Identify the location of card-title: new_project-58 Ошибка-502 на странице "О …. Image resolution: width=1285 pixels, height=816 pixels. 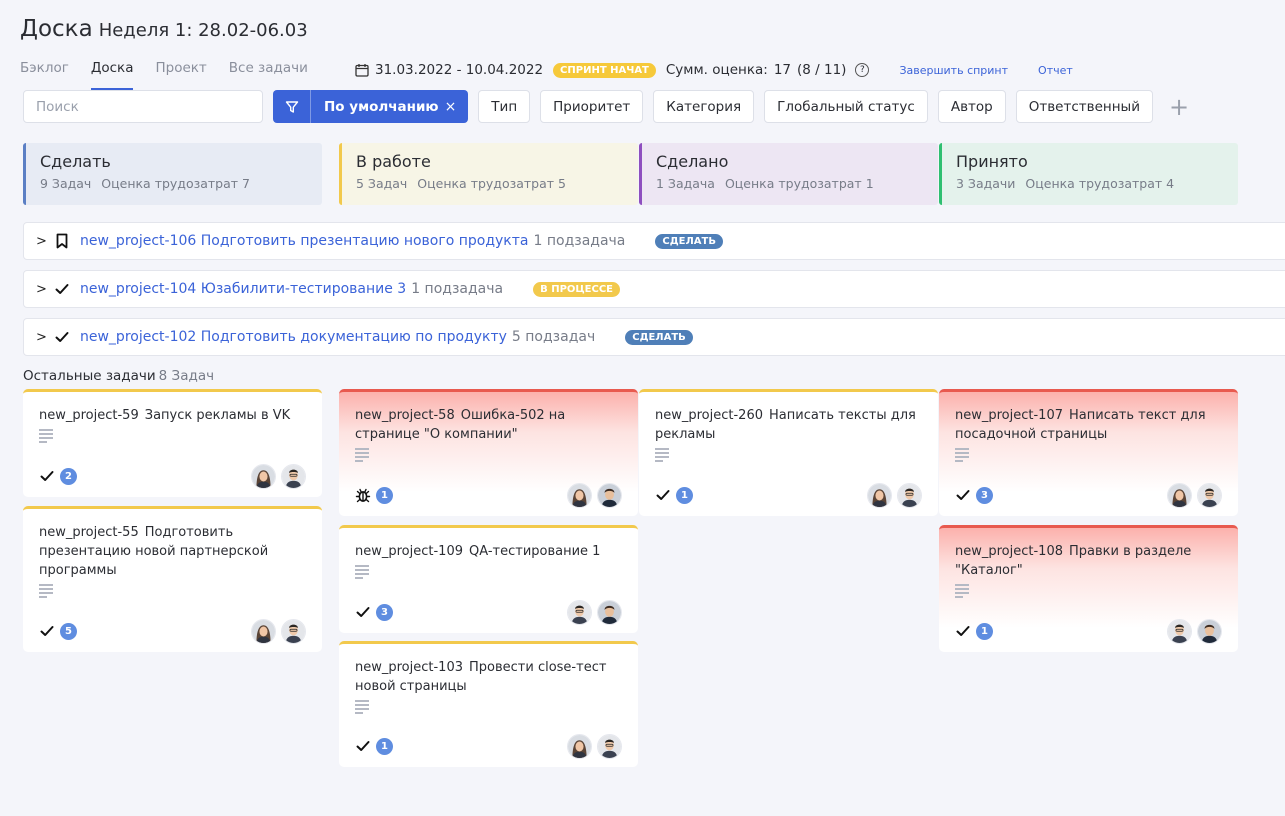
(488, 425).